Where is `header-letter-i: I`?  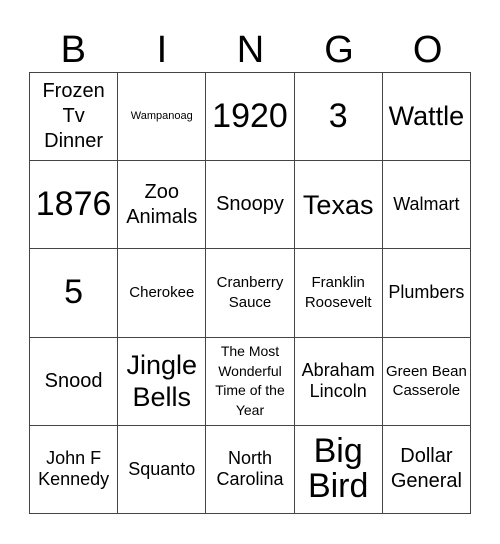
header-letter-i: I is located at coordinates (162, 50).